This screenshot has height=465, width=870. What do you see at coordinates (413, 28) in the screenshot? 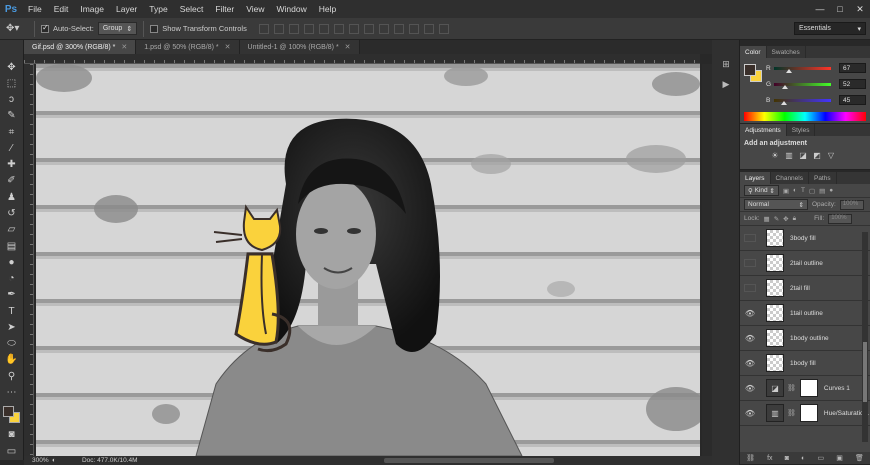
I see `distribute-hcenter-icon` at bounding box center [413, 28].